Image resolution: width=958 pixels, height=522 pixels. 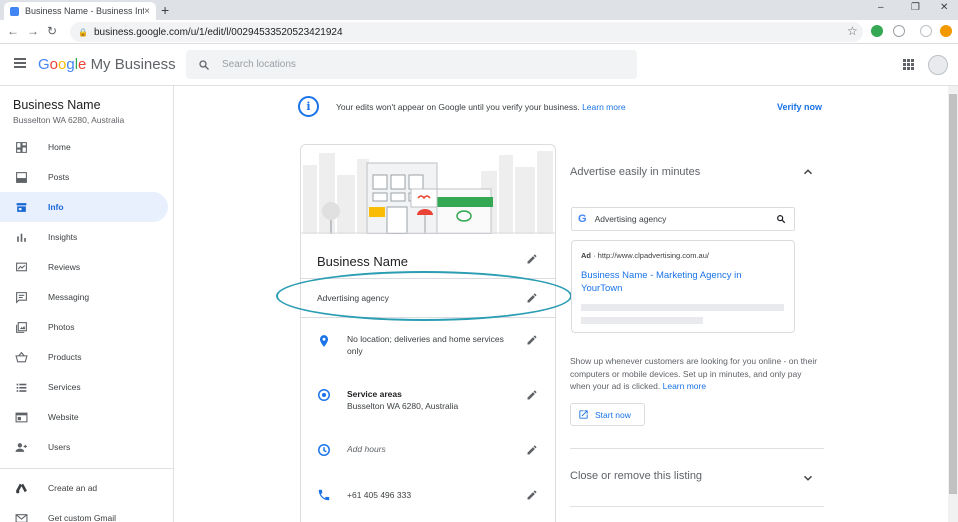 What do you see at coordinates (84, 447) in the screenshot?
I see `sidebar-item-users: Users` at bounding box center [84, 447].